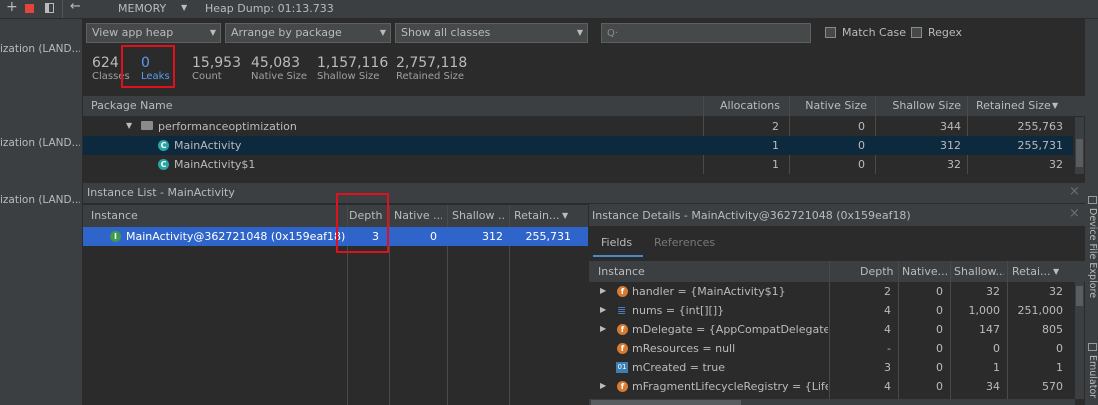 This screenshot has width=1098, height=405. Describe the element at coordinates (578, 145) in the screenshot. I see `table-row: C MainActivity 1 0 312 255,731` at that location.